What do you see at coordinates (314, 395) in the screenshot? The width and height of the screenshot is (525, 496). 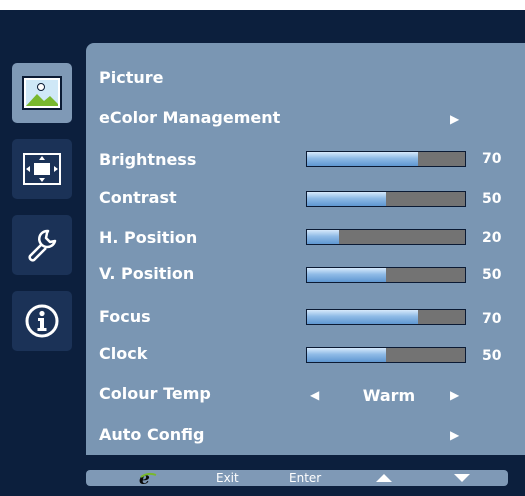 I see `colour-temp-left-arrow-icon: ◀` at bounding box center [314, 395].